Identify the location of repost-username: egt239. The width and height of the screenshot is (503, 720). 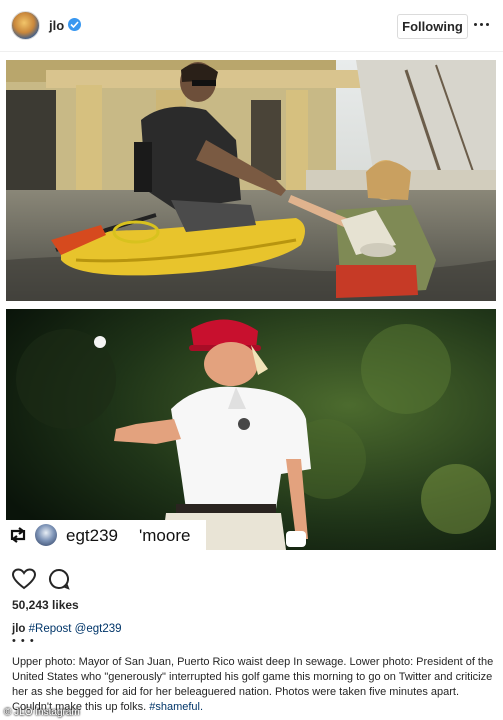
(92, 535).